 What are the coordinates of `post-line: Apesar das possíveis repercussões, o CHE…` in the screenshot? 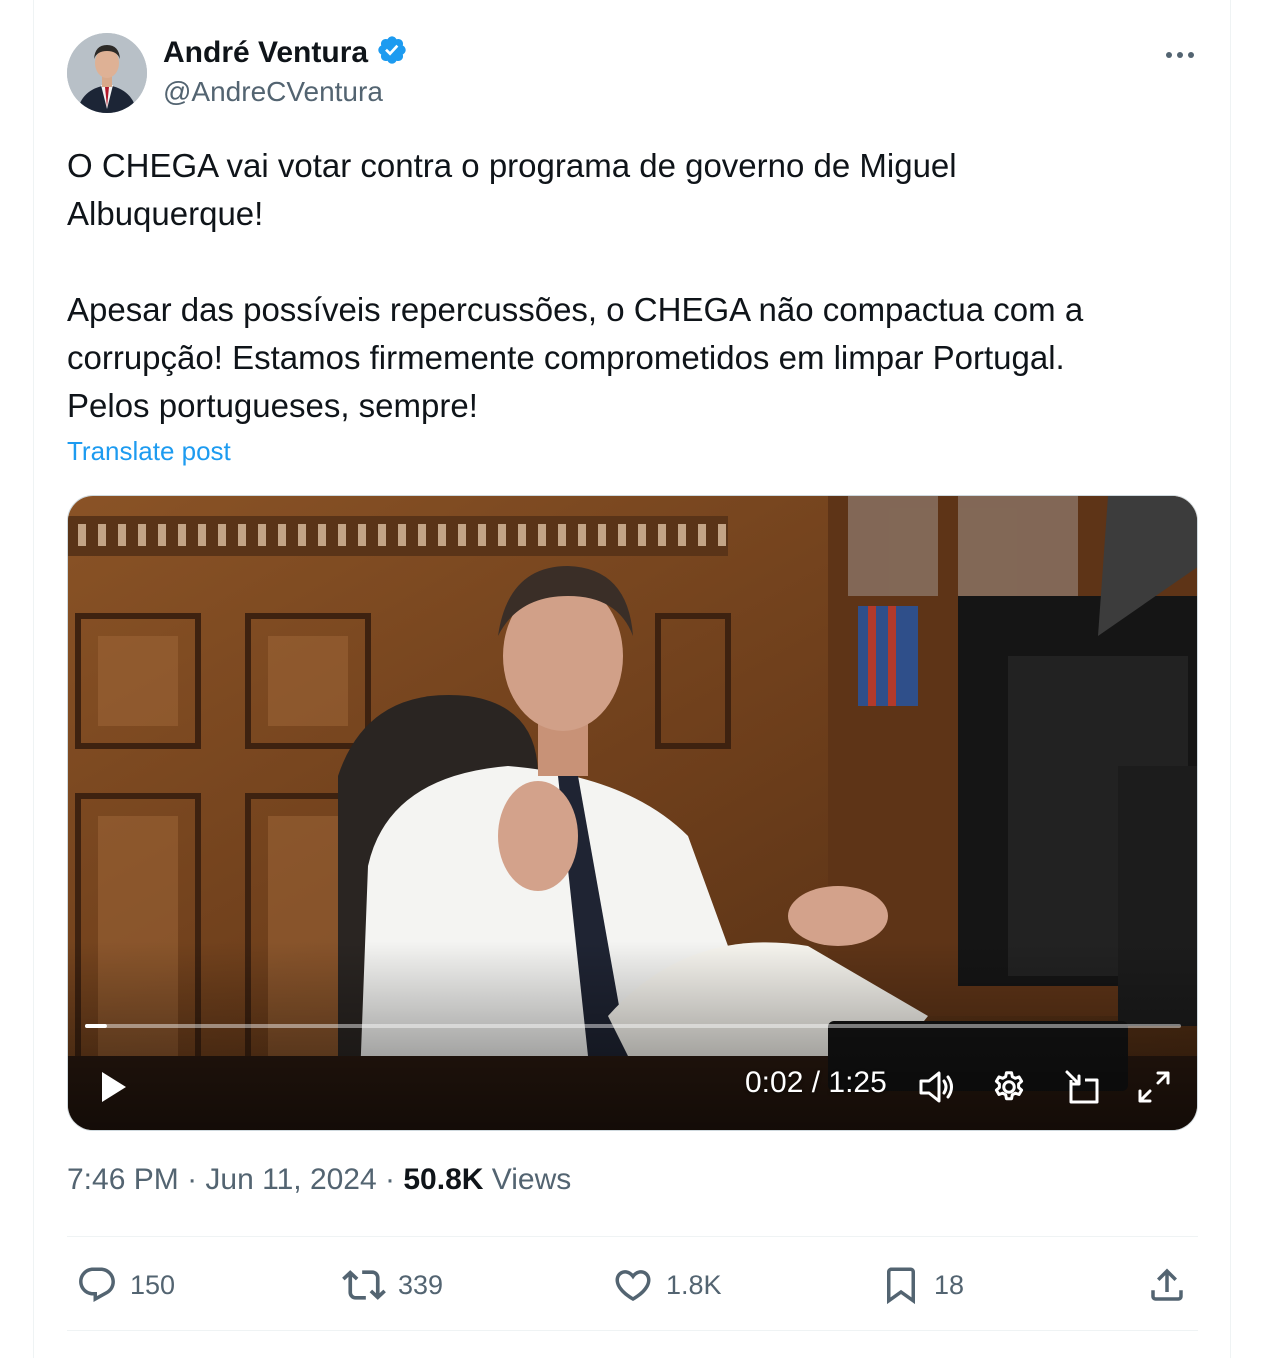 It's located at (575, 333).